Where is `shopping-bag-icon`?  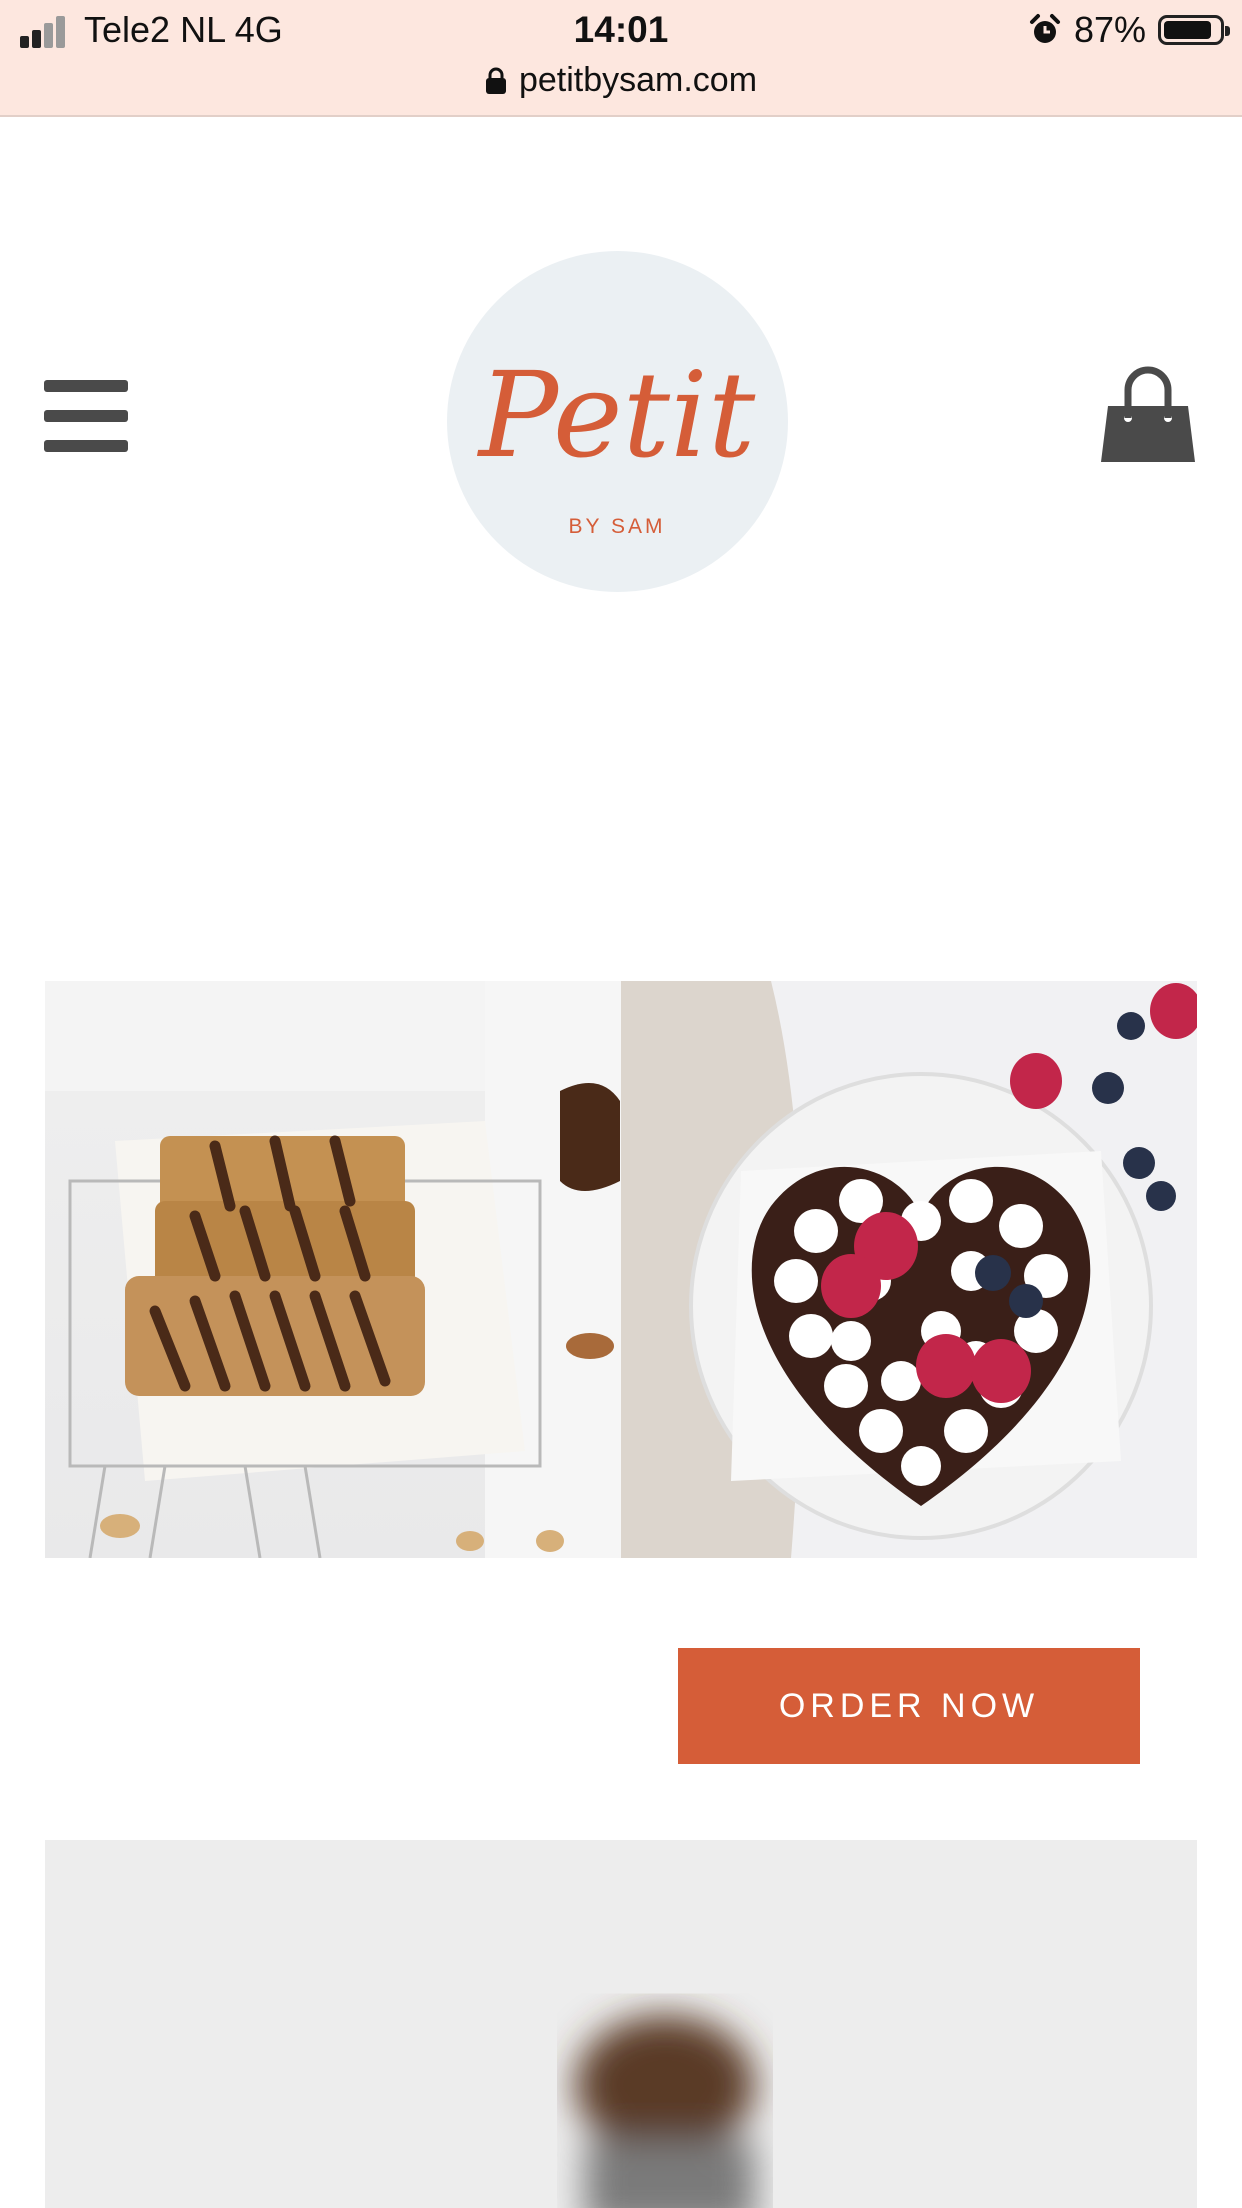 shopping-bag-icon is located at coordinates (1148, 417).